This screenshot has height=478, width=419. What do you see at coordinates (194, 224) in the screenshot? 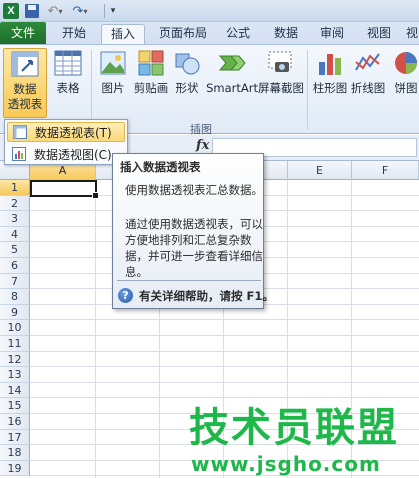
I see `tooltip-line: 通过使用数据透视表，可以` at bounding box center [194, 224].